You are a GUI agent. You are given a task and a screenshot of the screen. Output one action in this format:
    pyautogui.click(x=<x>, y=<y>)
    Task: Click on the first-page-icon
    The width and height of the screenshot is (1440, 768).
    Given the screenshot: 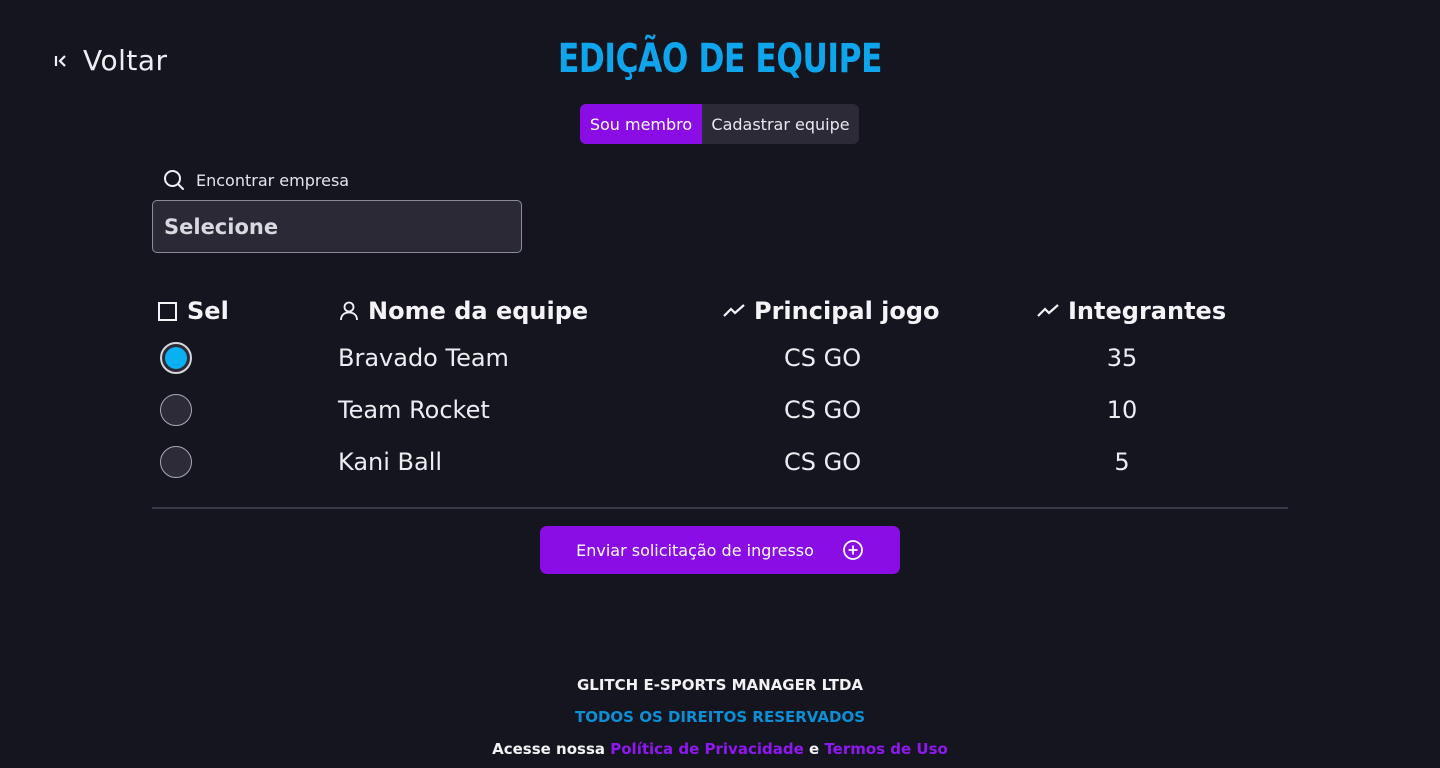 What is the action you would take?
    pyautogui.click(x=60, y=60)
    